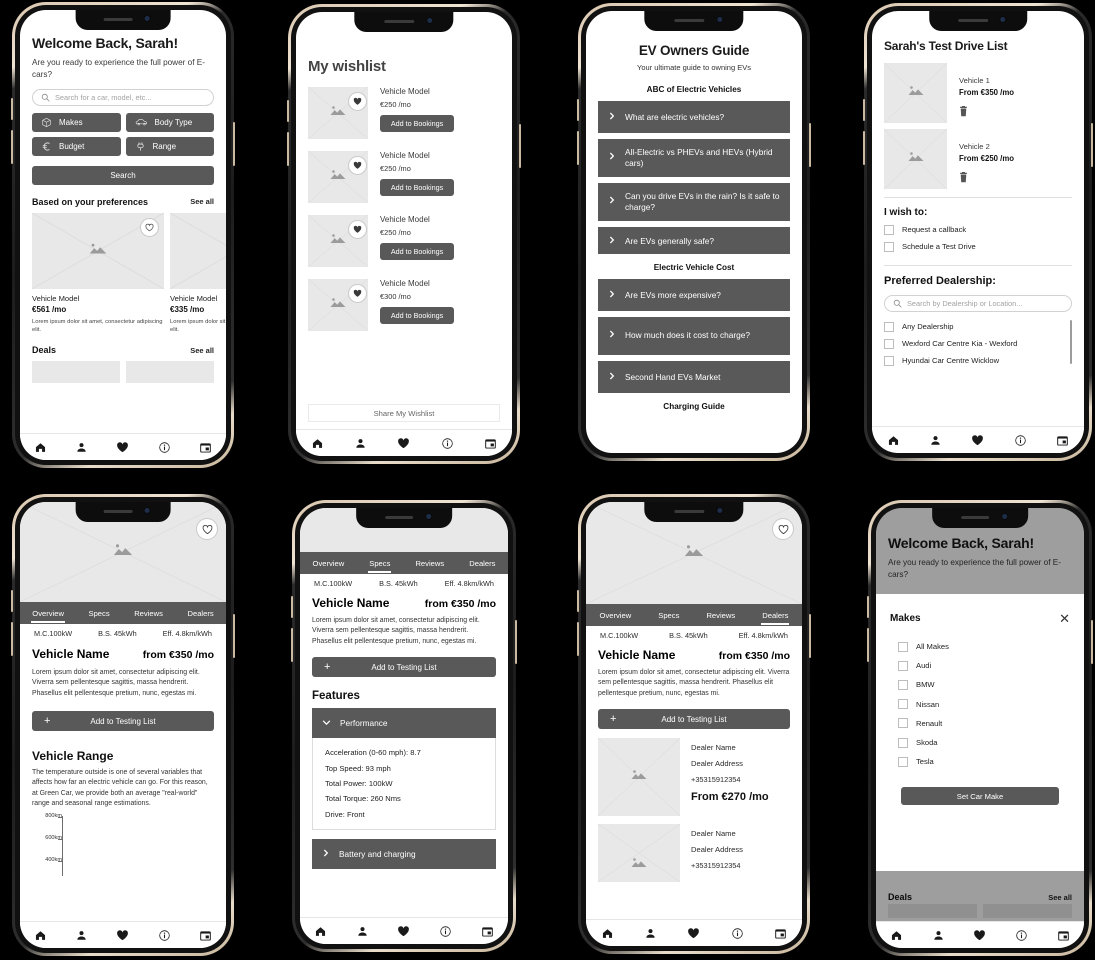 The width and height of the screenshot is (1095, 960). What do you see at coordinates (404, 723) in the screenshot?
I see `accordion-performance: Performance` at bounding box center [404, 723].